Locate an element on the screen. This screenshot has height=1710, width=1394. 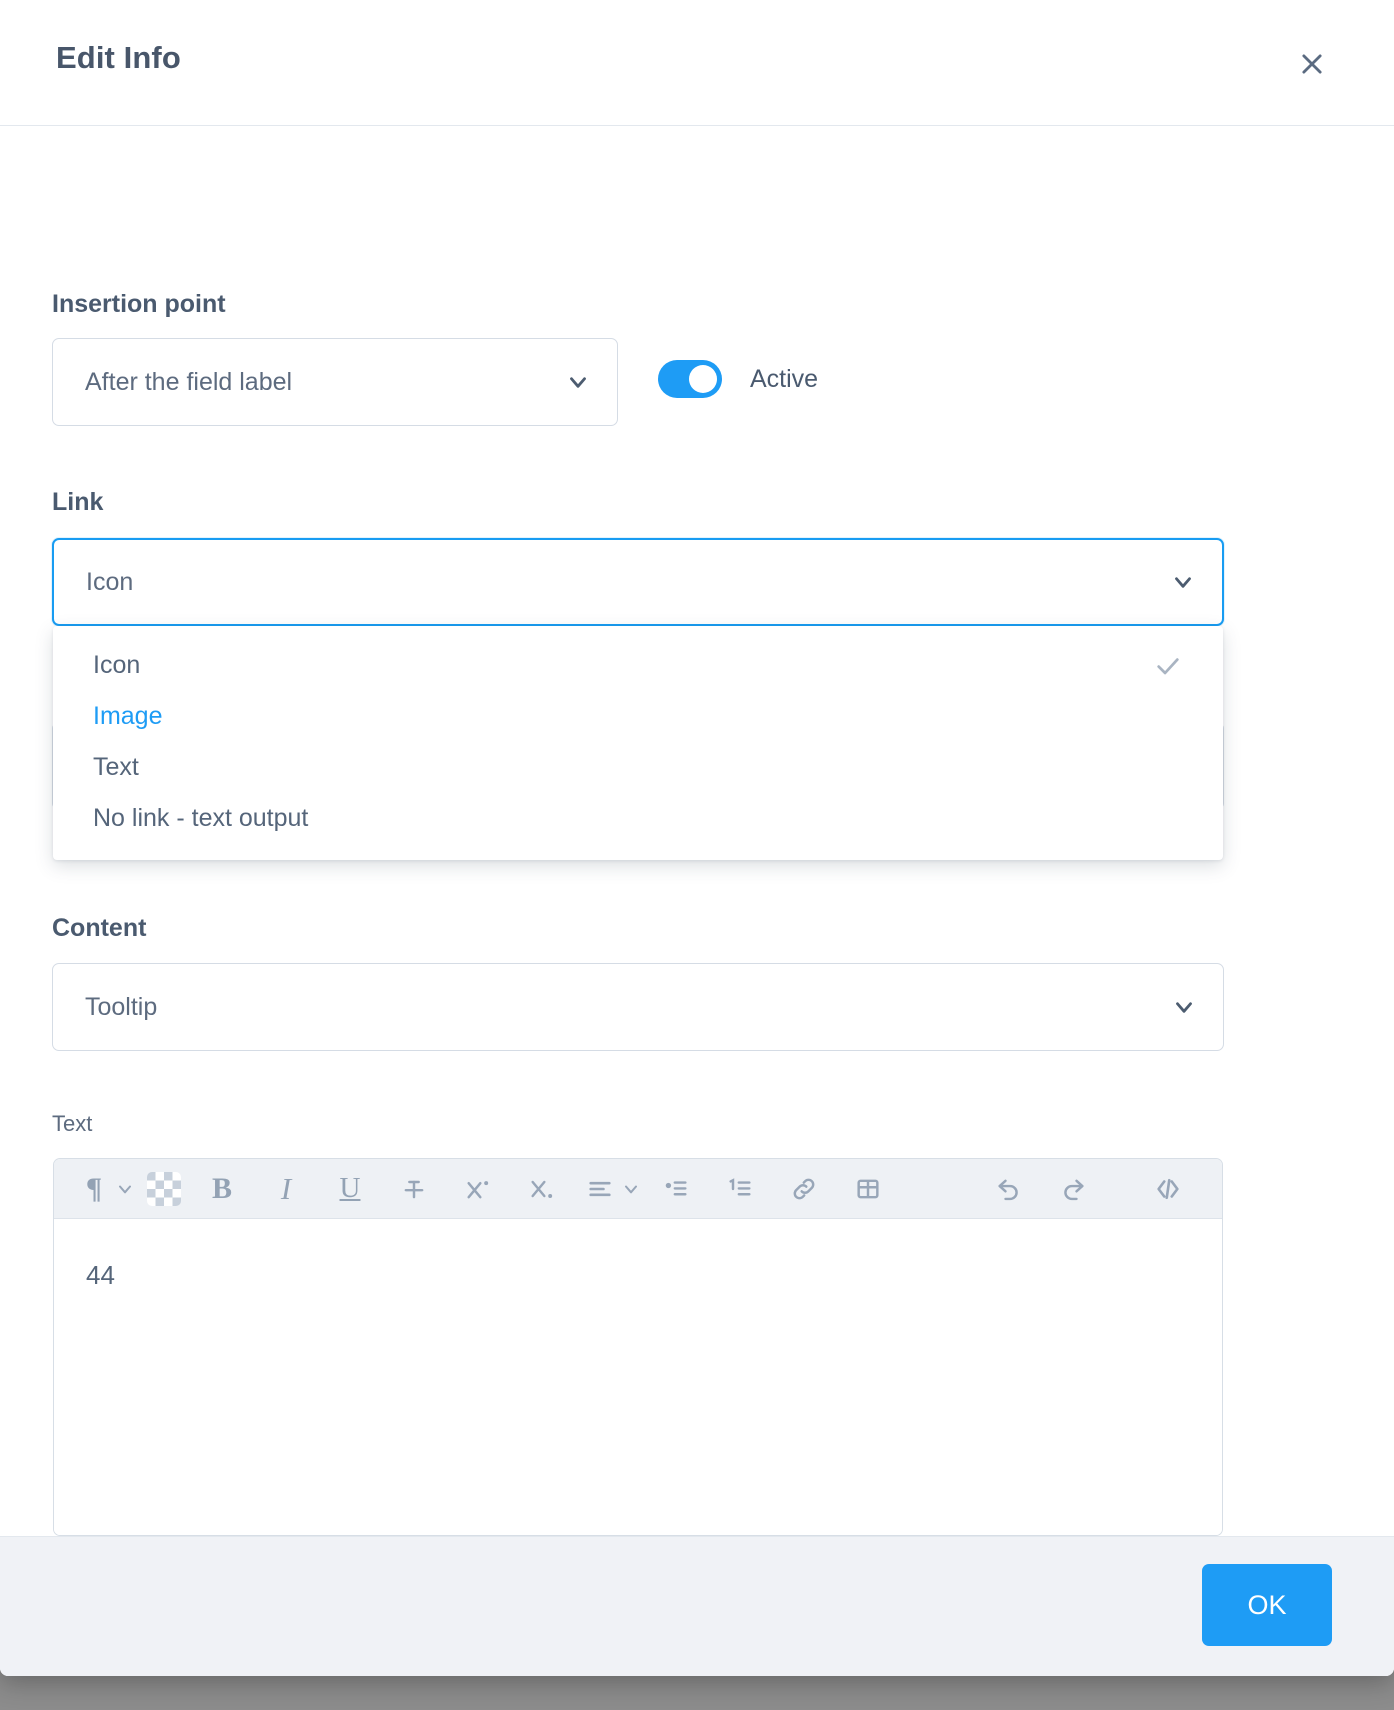
insertion-point-value: After the field label is located at coordinates (189, 381).